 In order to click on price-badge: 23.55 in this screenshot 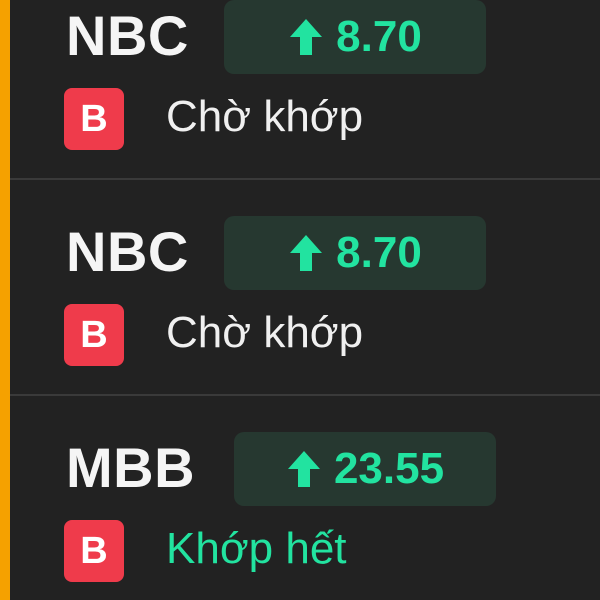, I will do `click(365, 469)`.